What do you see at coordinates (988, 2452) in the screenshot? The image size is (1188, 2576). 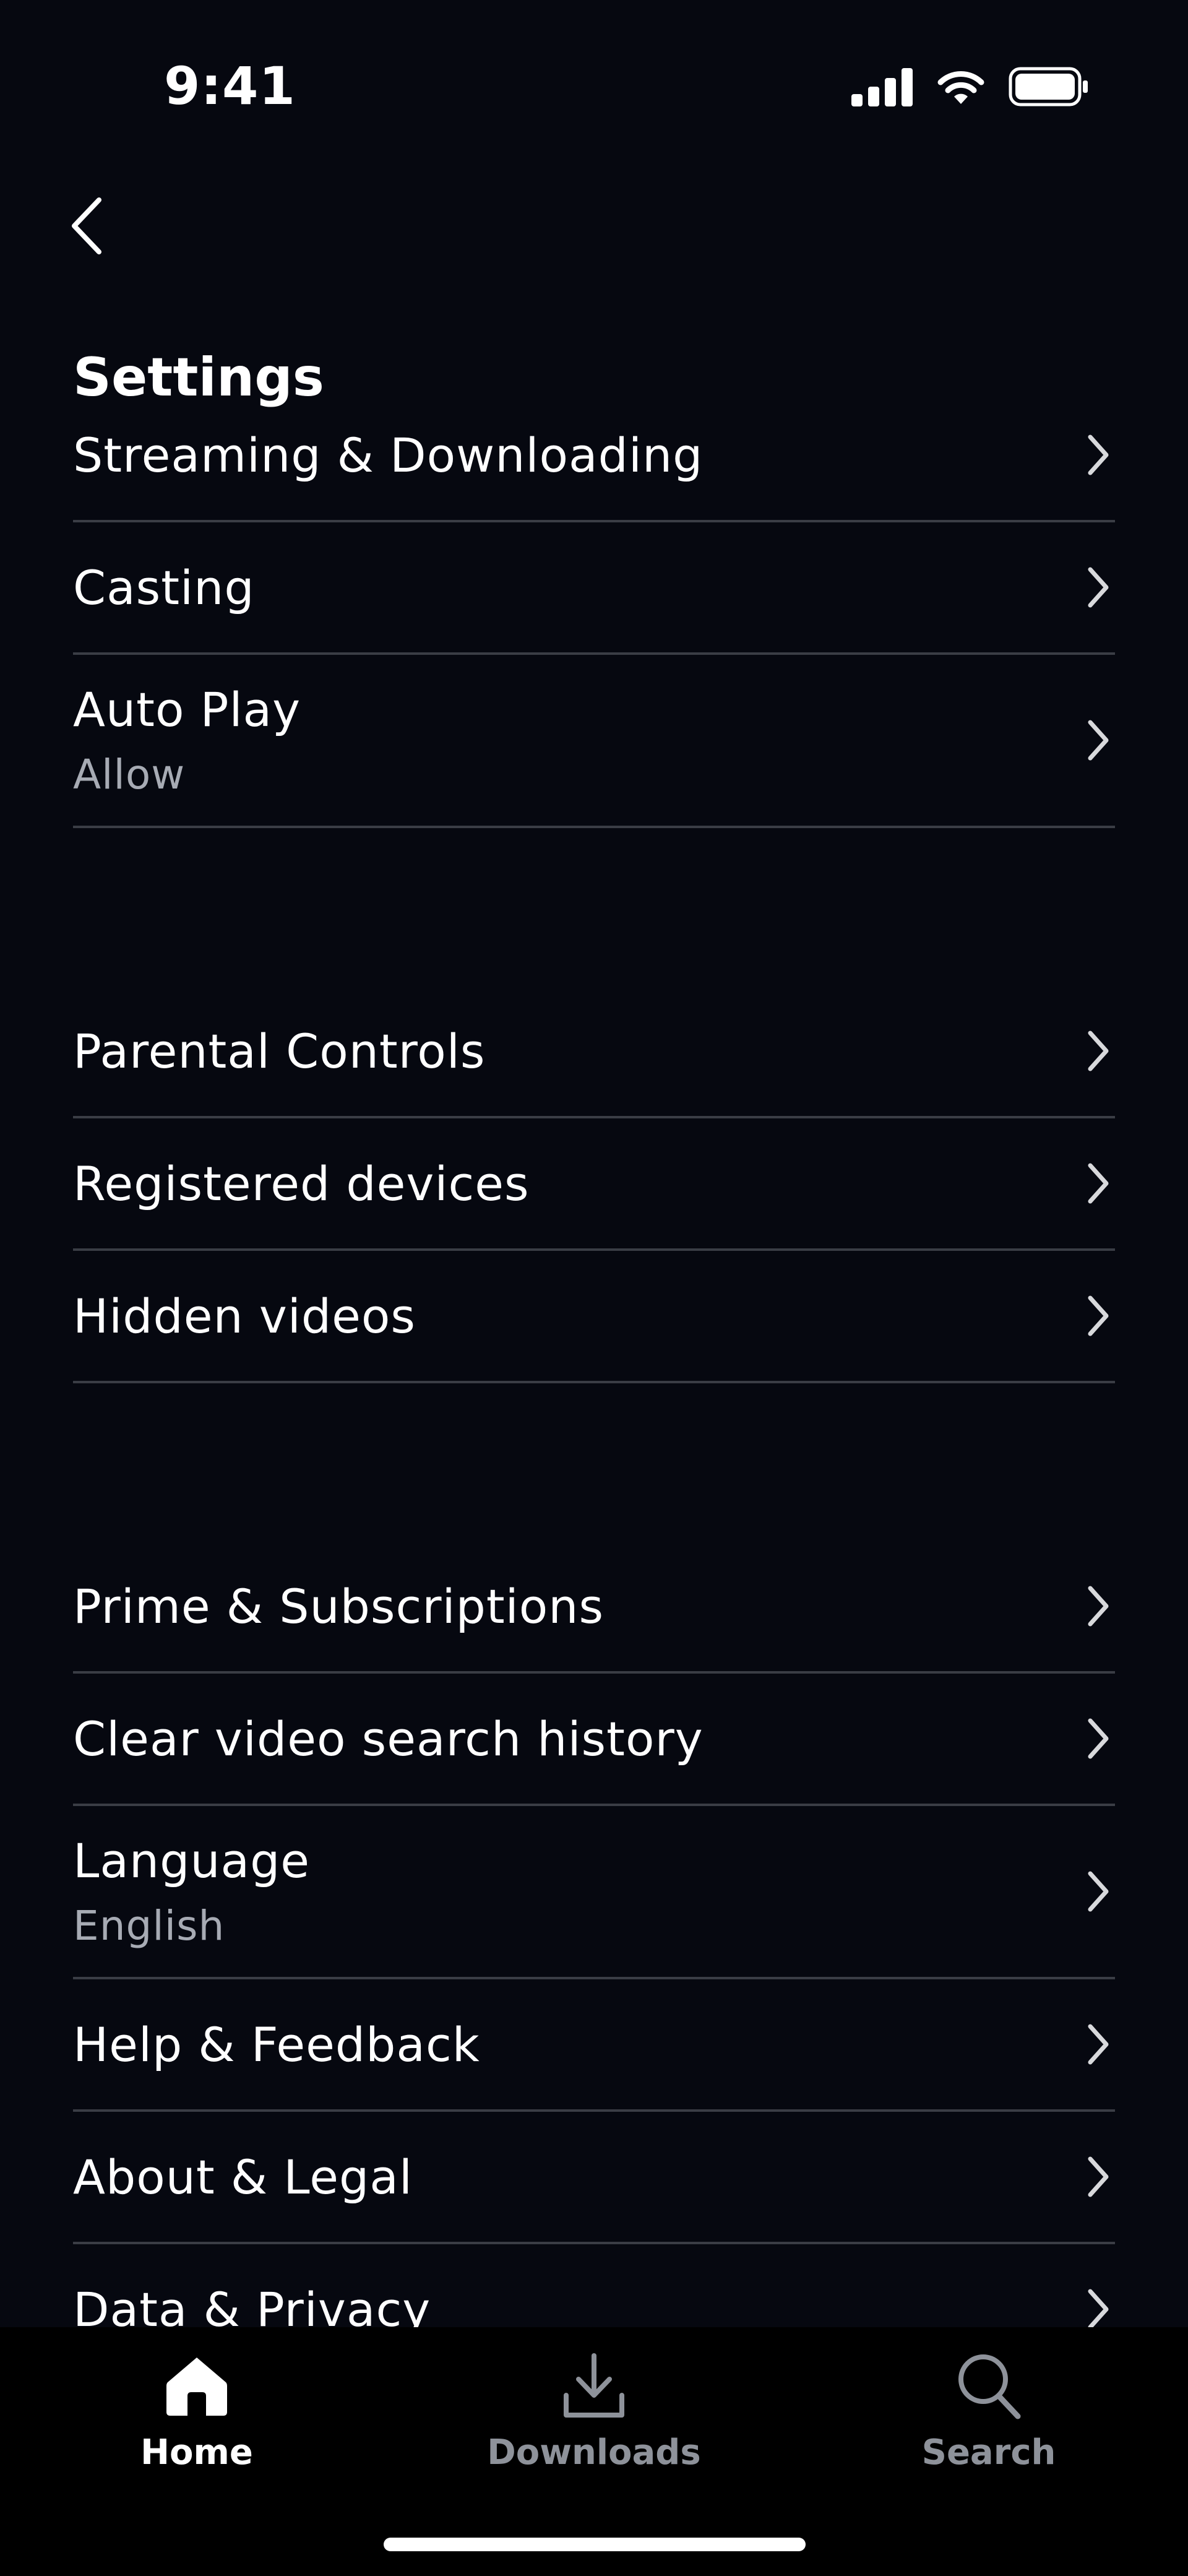 I see `tab-label: Search` at bounding box center [988, 2452].